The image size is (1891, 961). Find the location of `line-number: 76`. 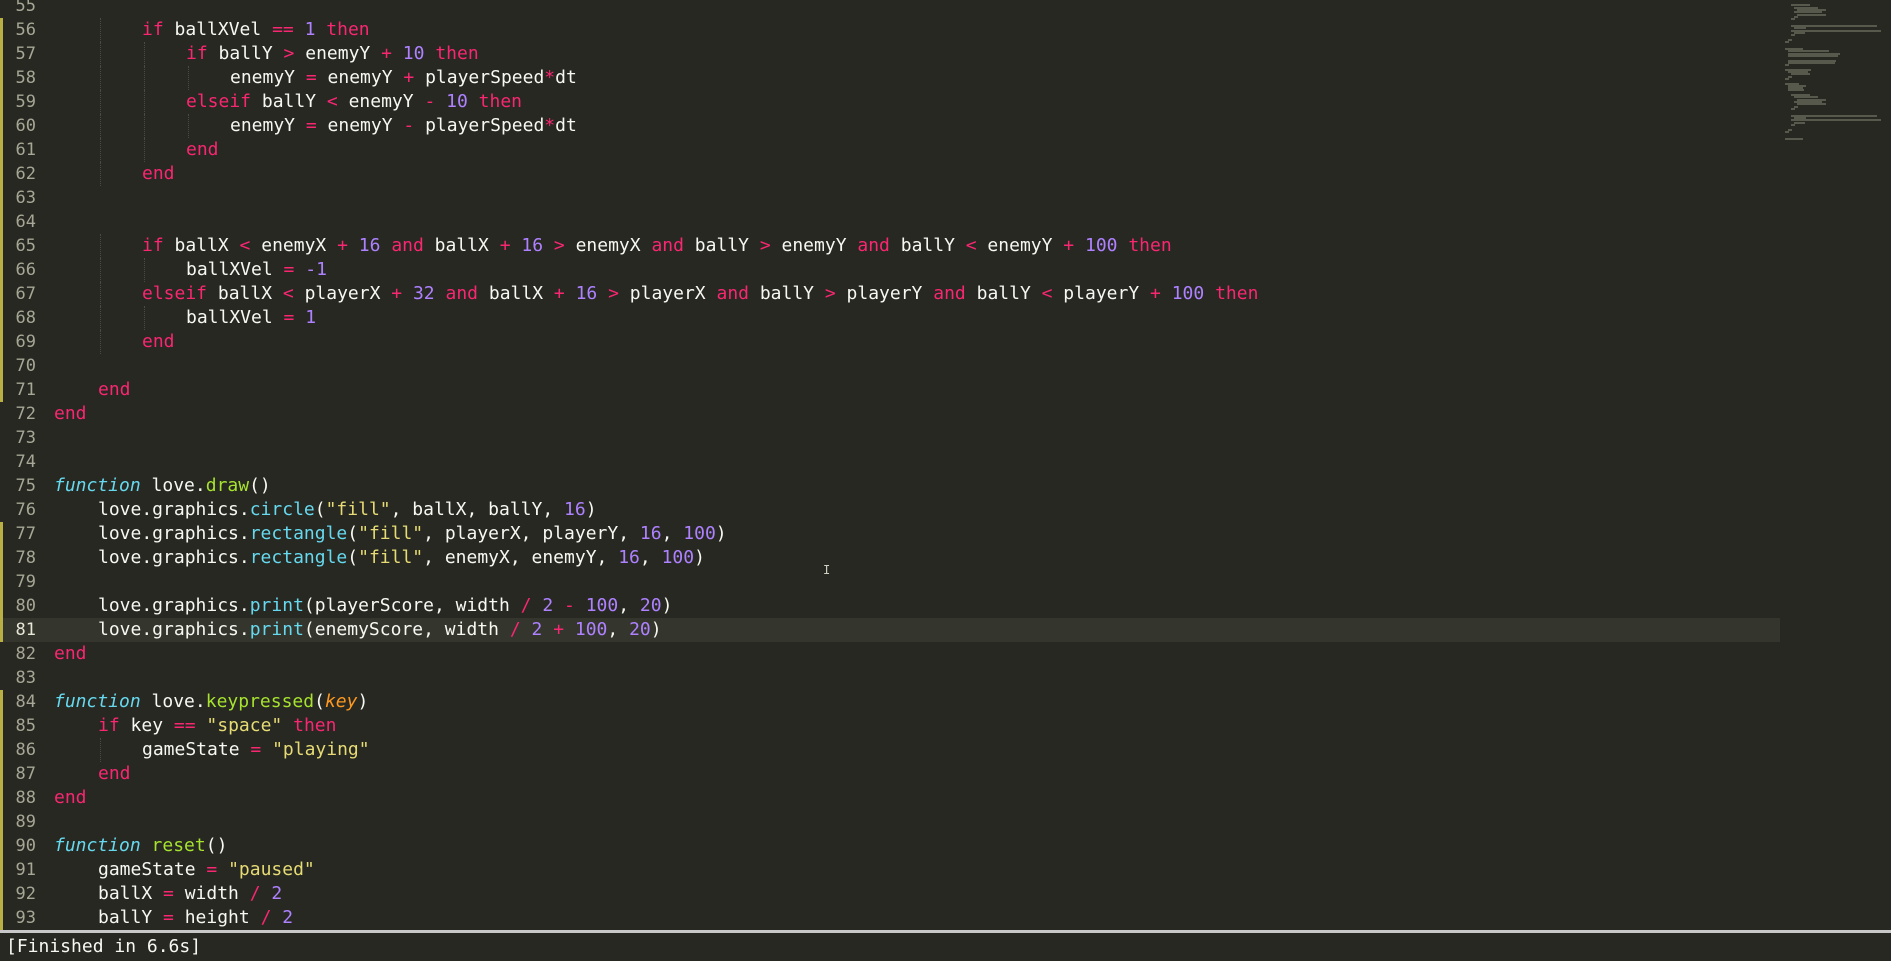

line-number: 76 is located at coordinates (25, 510).